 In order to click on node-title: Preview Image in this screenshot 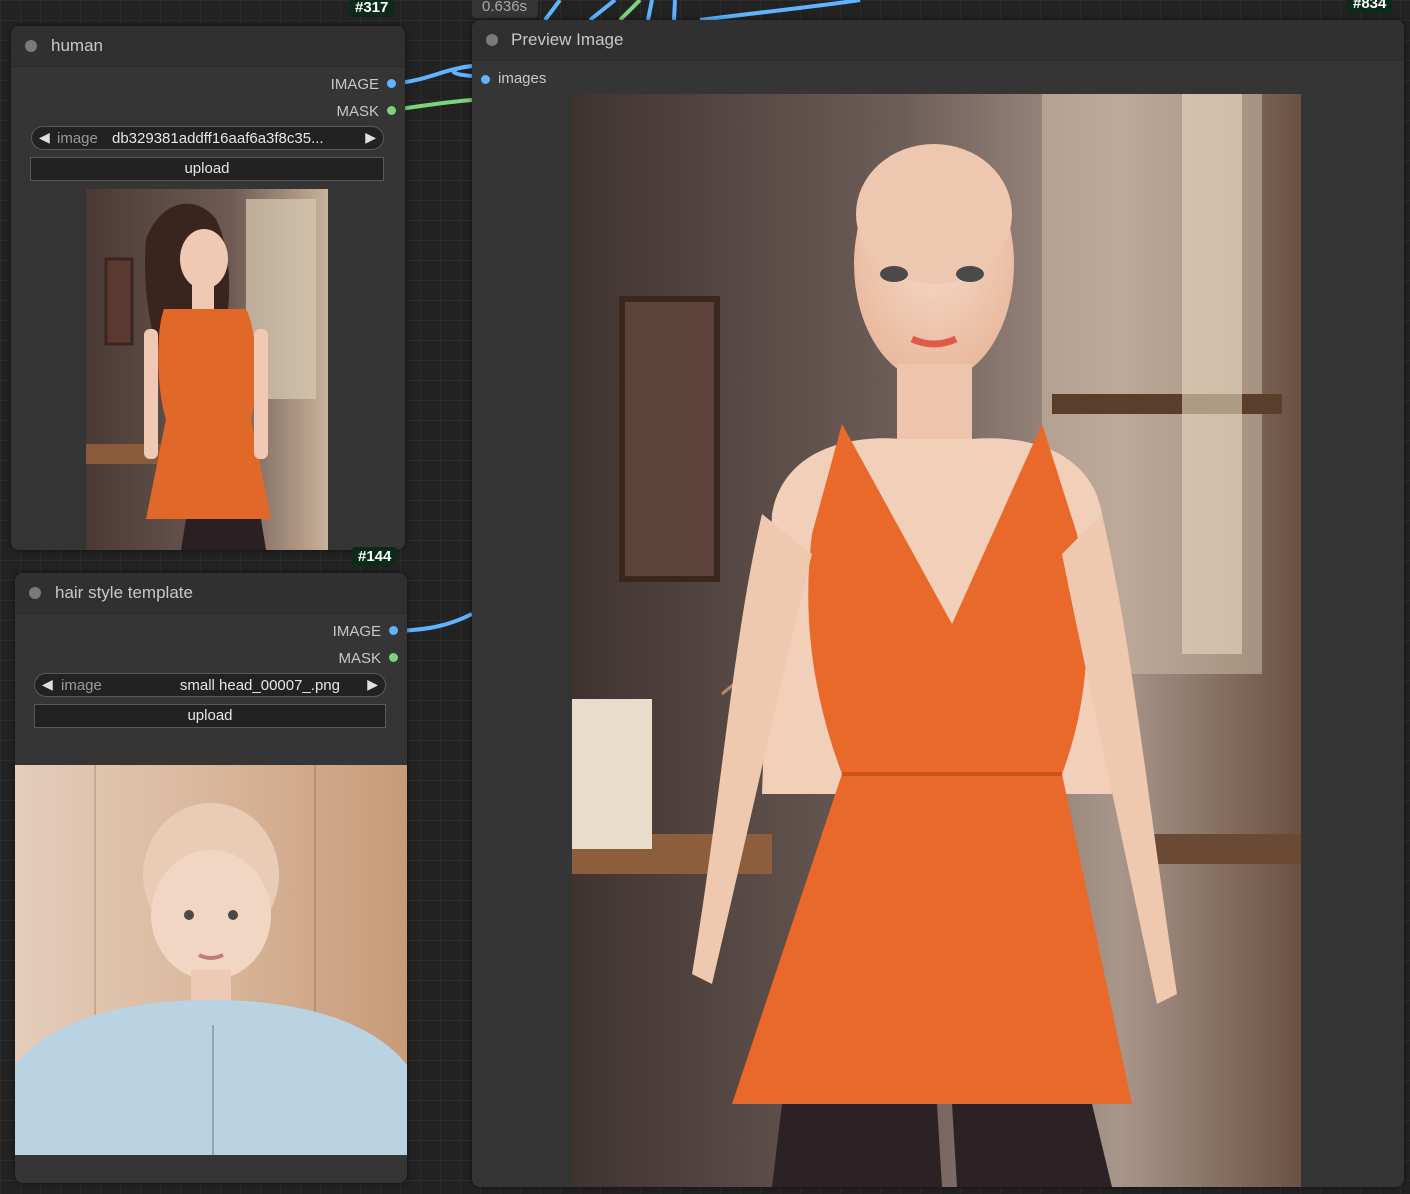, I will do `click(567, 39)`.